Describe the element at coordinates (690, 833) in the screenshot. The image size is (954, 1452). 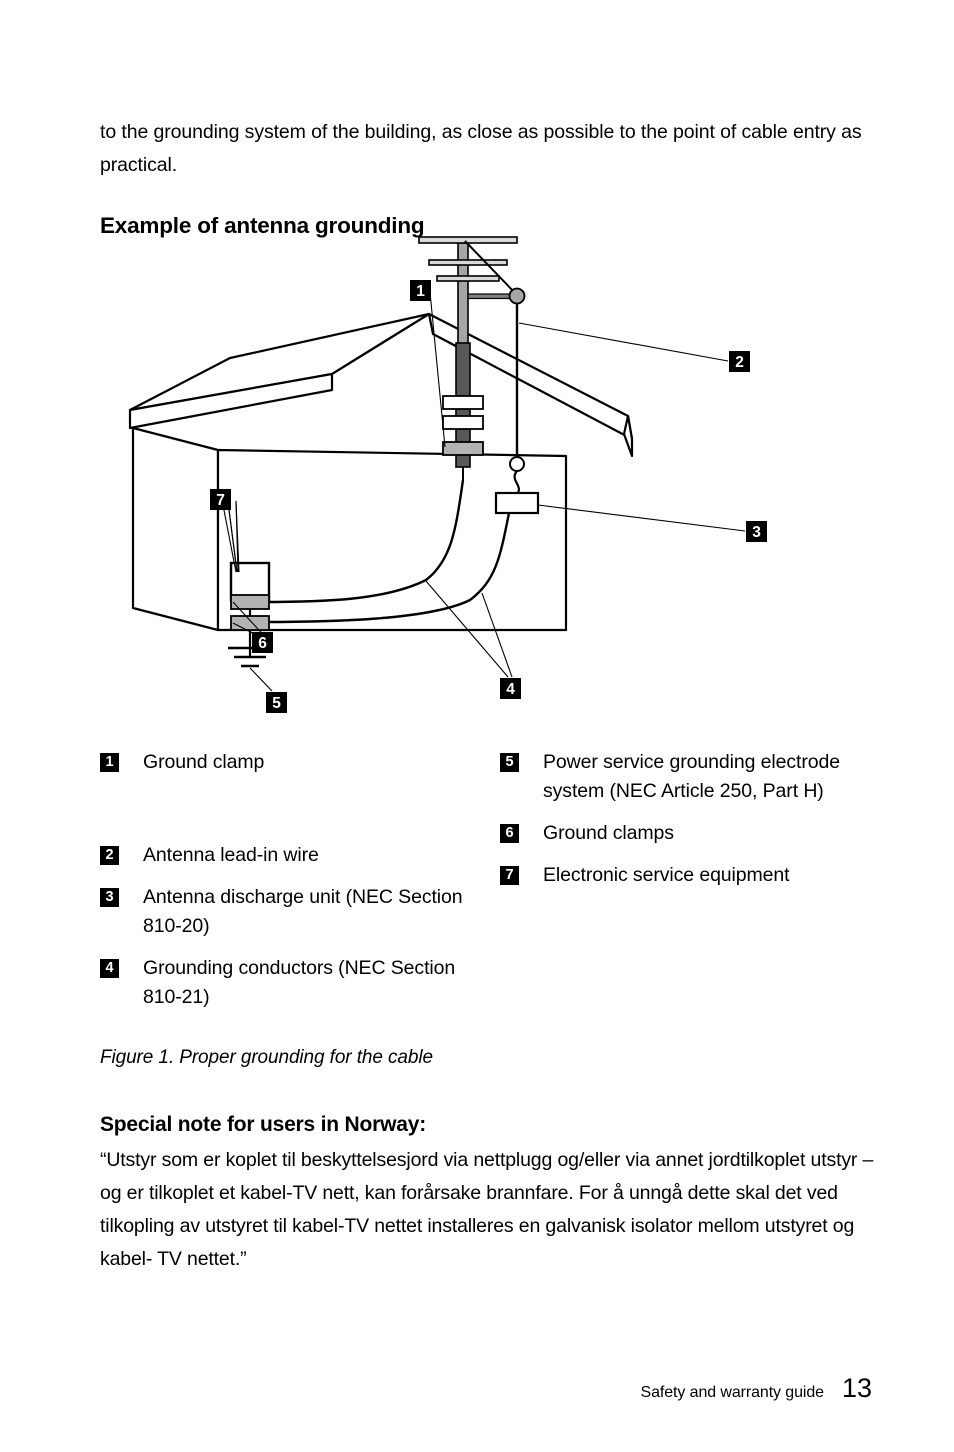
I see `legend-item: 6 Ground clamps` at that location.